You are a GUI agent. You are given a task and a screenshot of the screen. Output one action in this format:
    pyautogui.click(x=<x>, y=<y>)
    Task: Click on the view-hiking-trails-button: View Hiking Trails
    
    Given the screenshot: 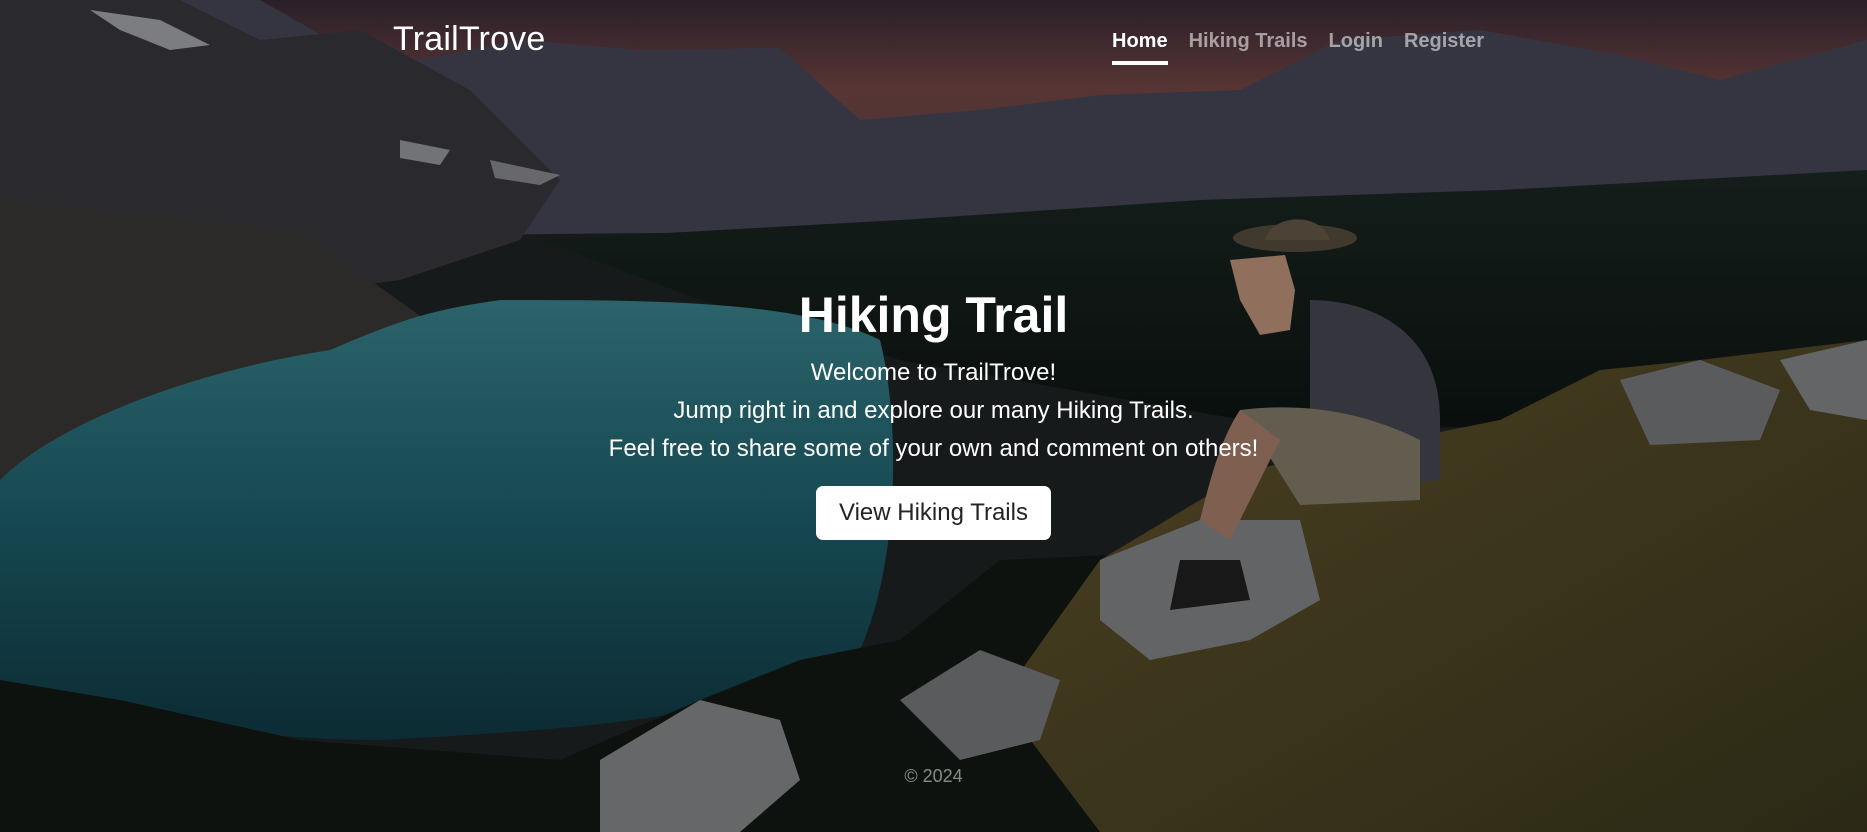 What is the action you would take?
    pyautogui.click(x=933, y=513)
    